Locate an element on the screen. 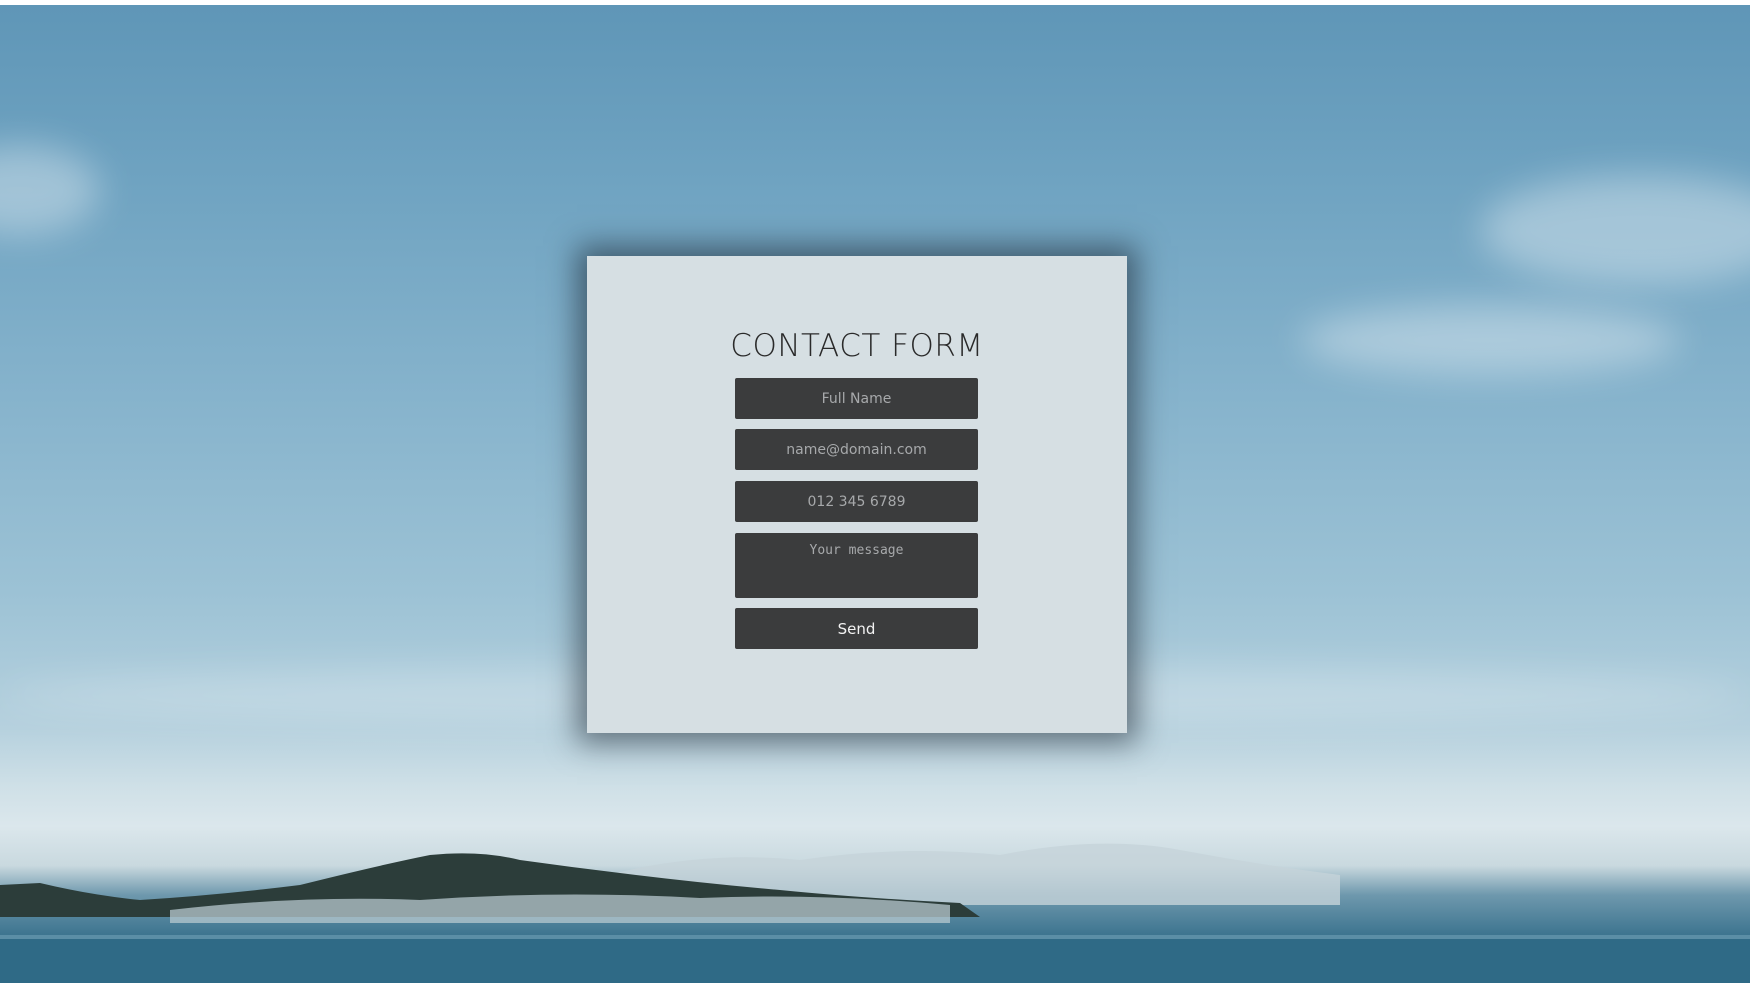 This screenshot has width=1750, height=983. full-name-input is located at coordinates (856, 398).